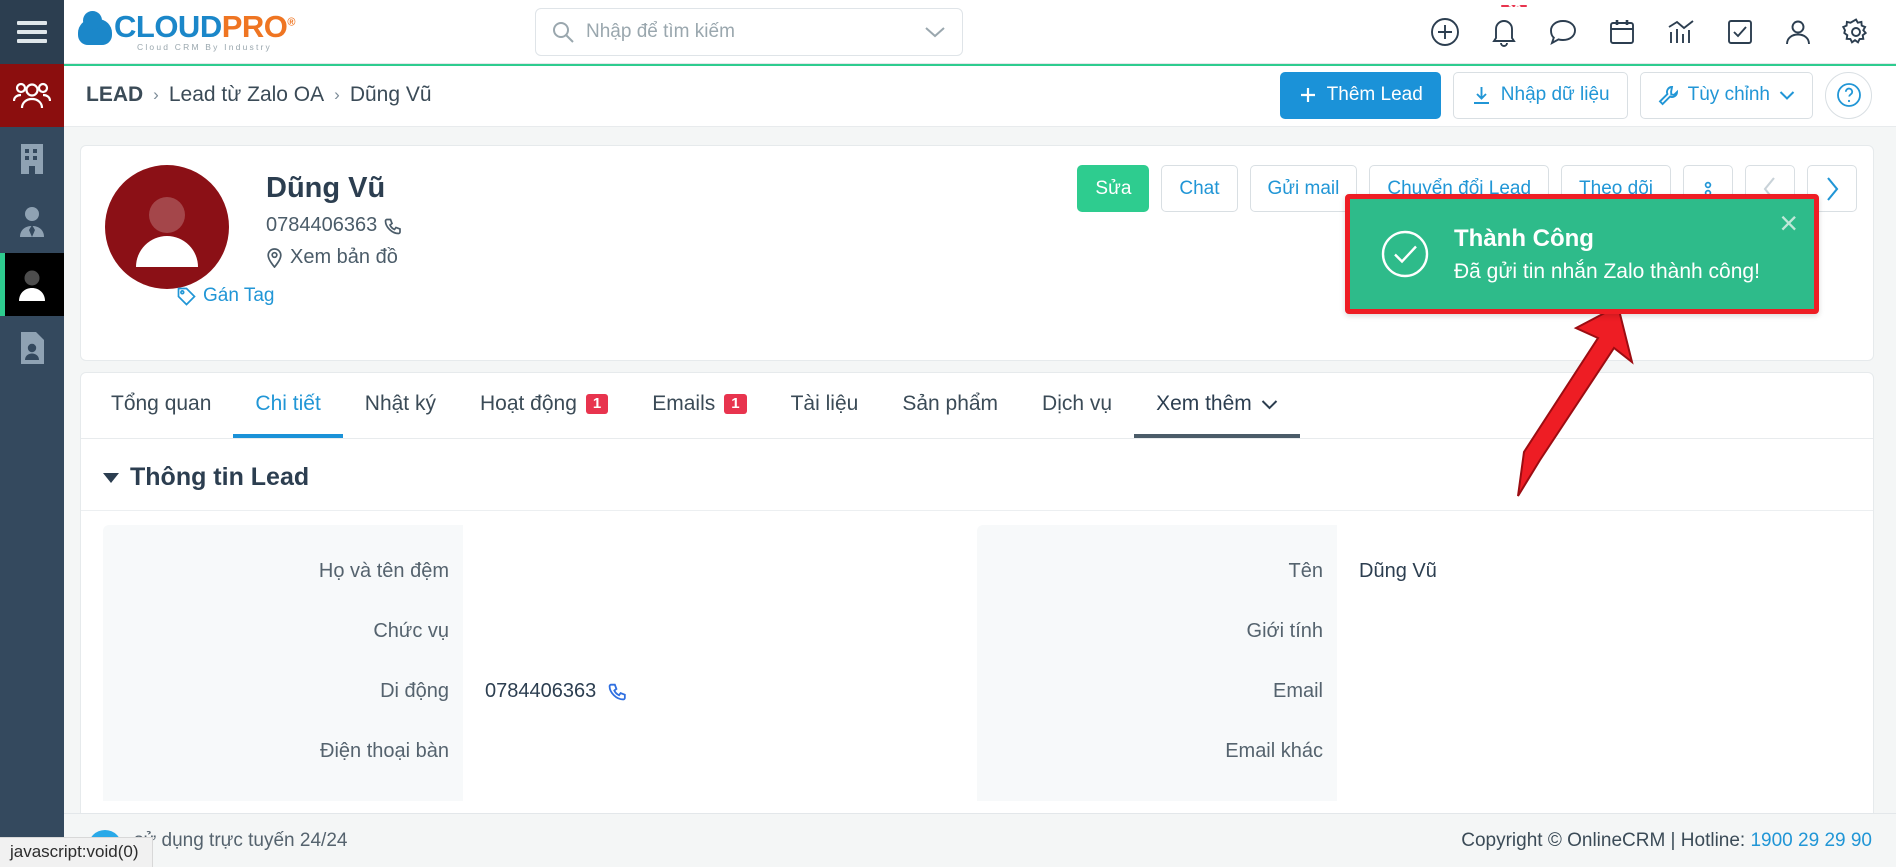  What do you see at coordinates (597, 404) in the screenshot?
I see `tab-badge-hoat-dong: 1` at bounding box center [597, 404].